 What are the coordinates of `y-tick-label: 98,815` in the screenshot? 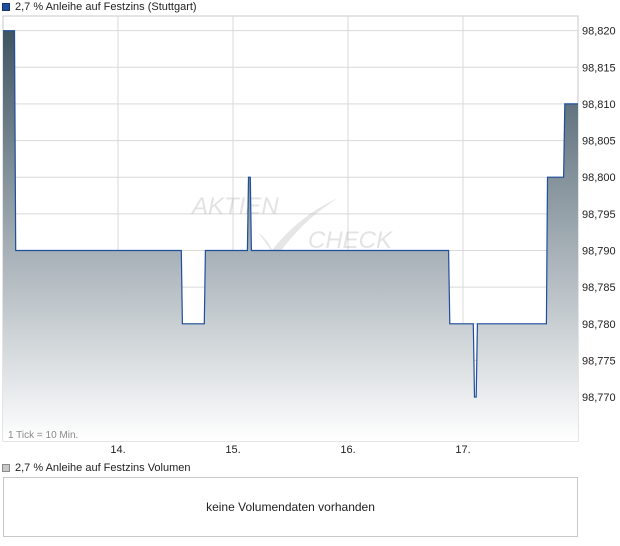 It's located at (599, 68).